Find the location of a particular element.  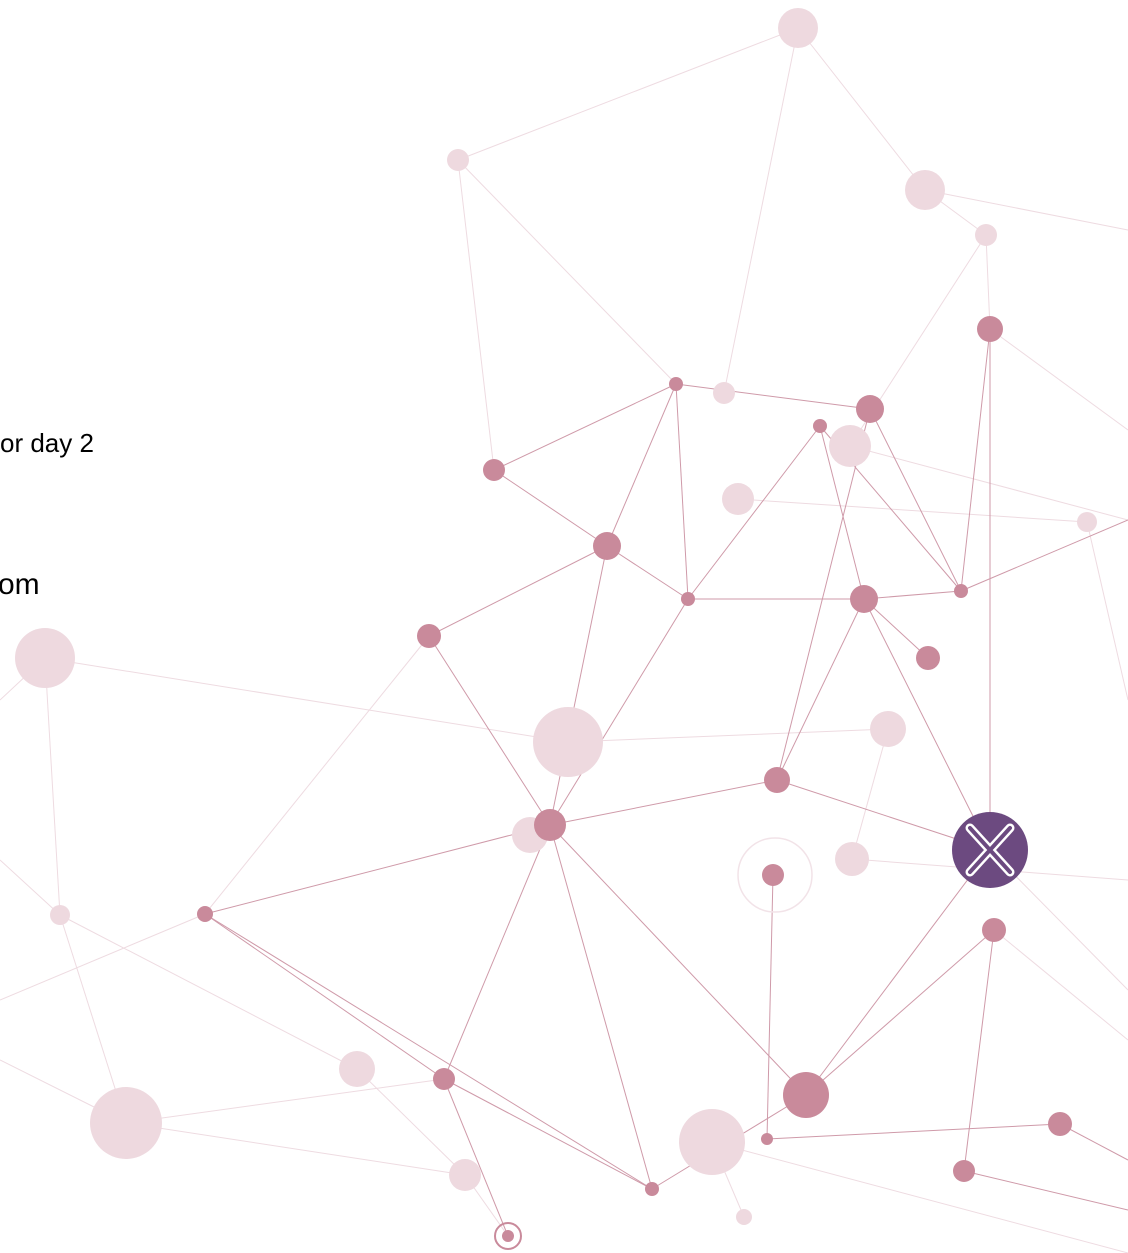

x-logo-icon is located at coordinates (990, 850).